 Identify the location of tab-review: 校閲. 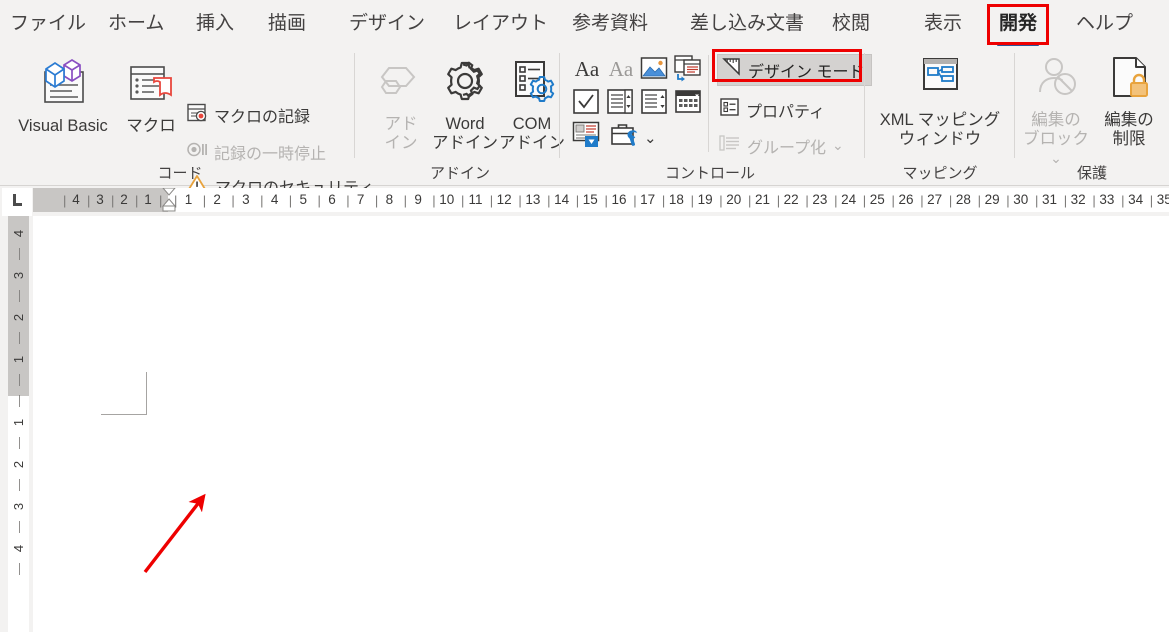
(851, 23).